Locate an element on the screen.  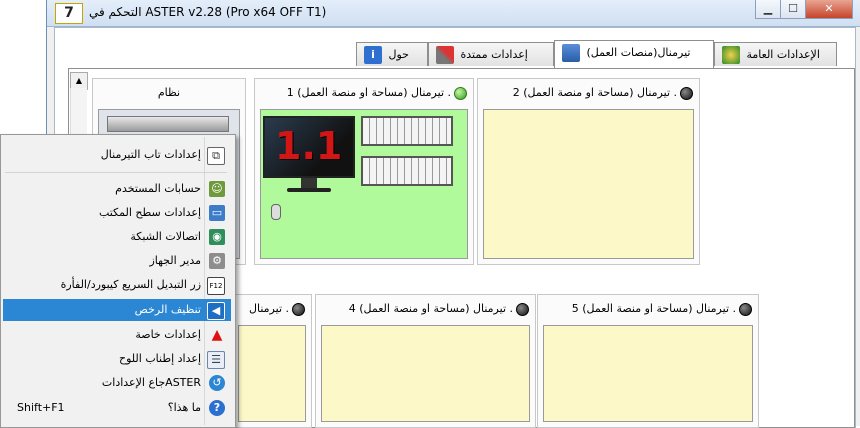
terminal-number: 5 is located at coordinates (575, 308).